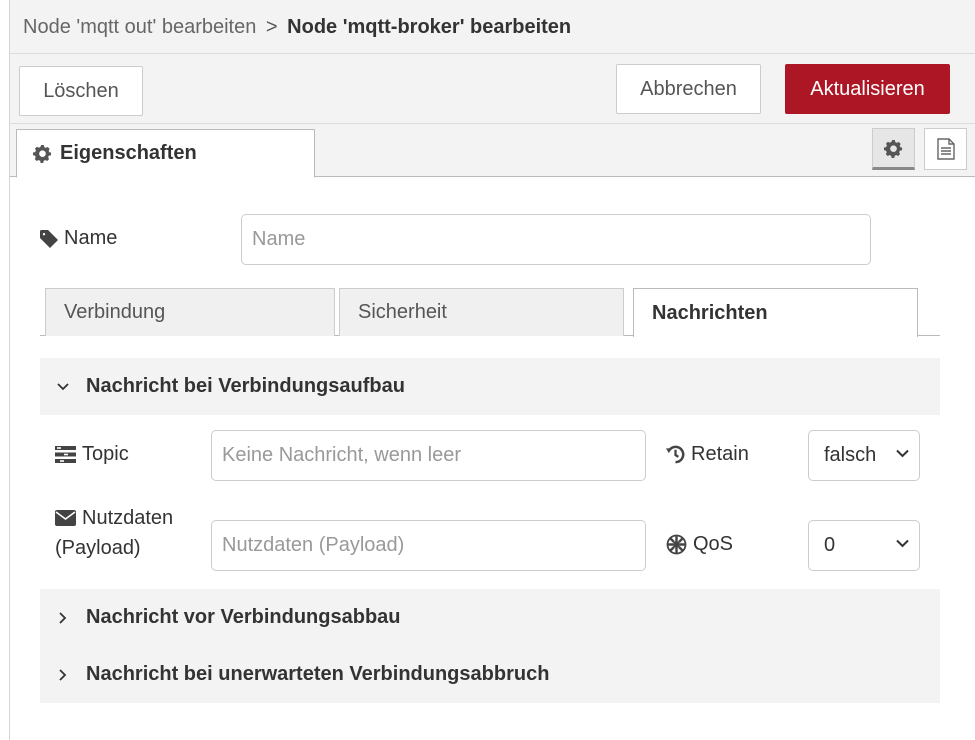  Describe the element at coordinates (492, 89) in the screenshot. I see `tray-toolbar: Löschen Abbrechen Aktualisieren` at that location.